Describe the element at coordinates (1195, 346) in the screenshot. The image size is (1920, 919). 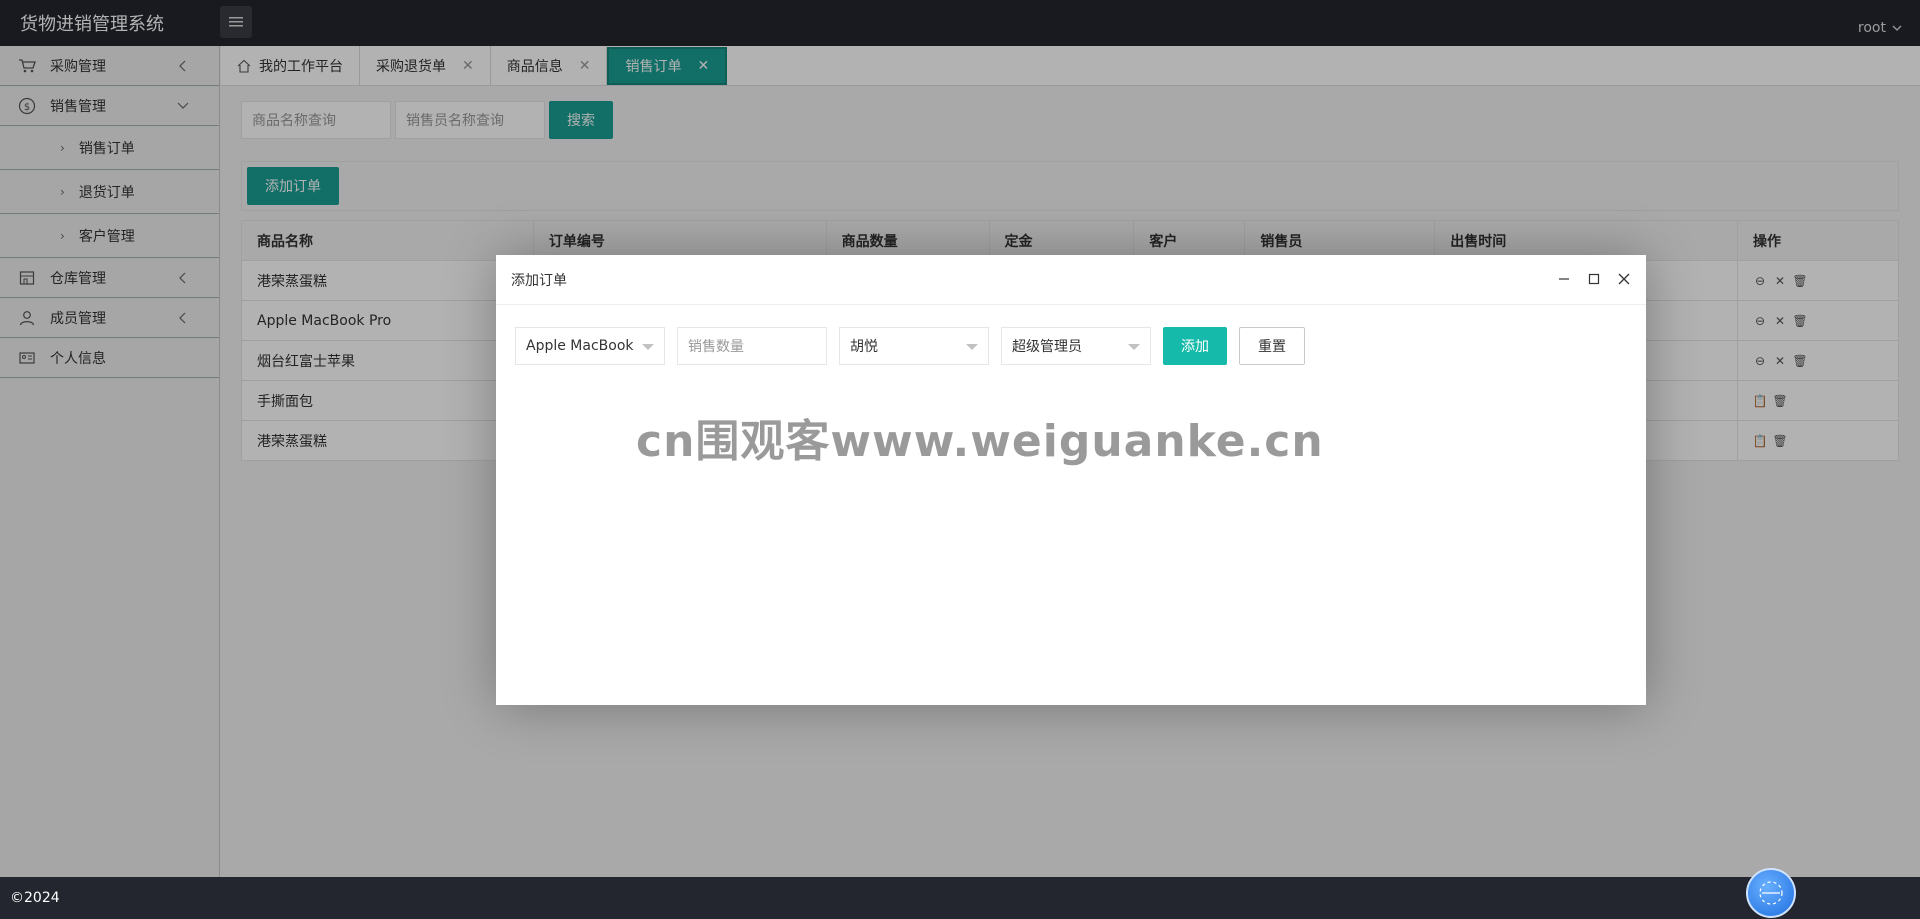
I see `add-button: 添加` at that location.